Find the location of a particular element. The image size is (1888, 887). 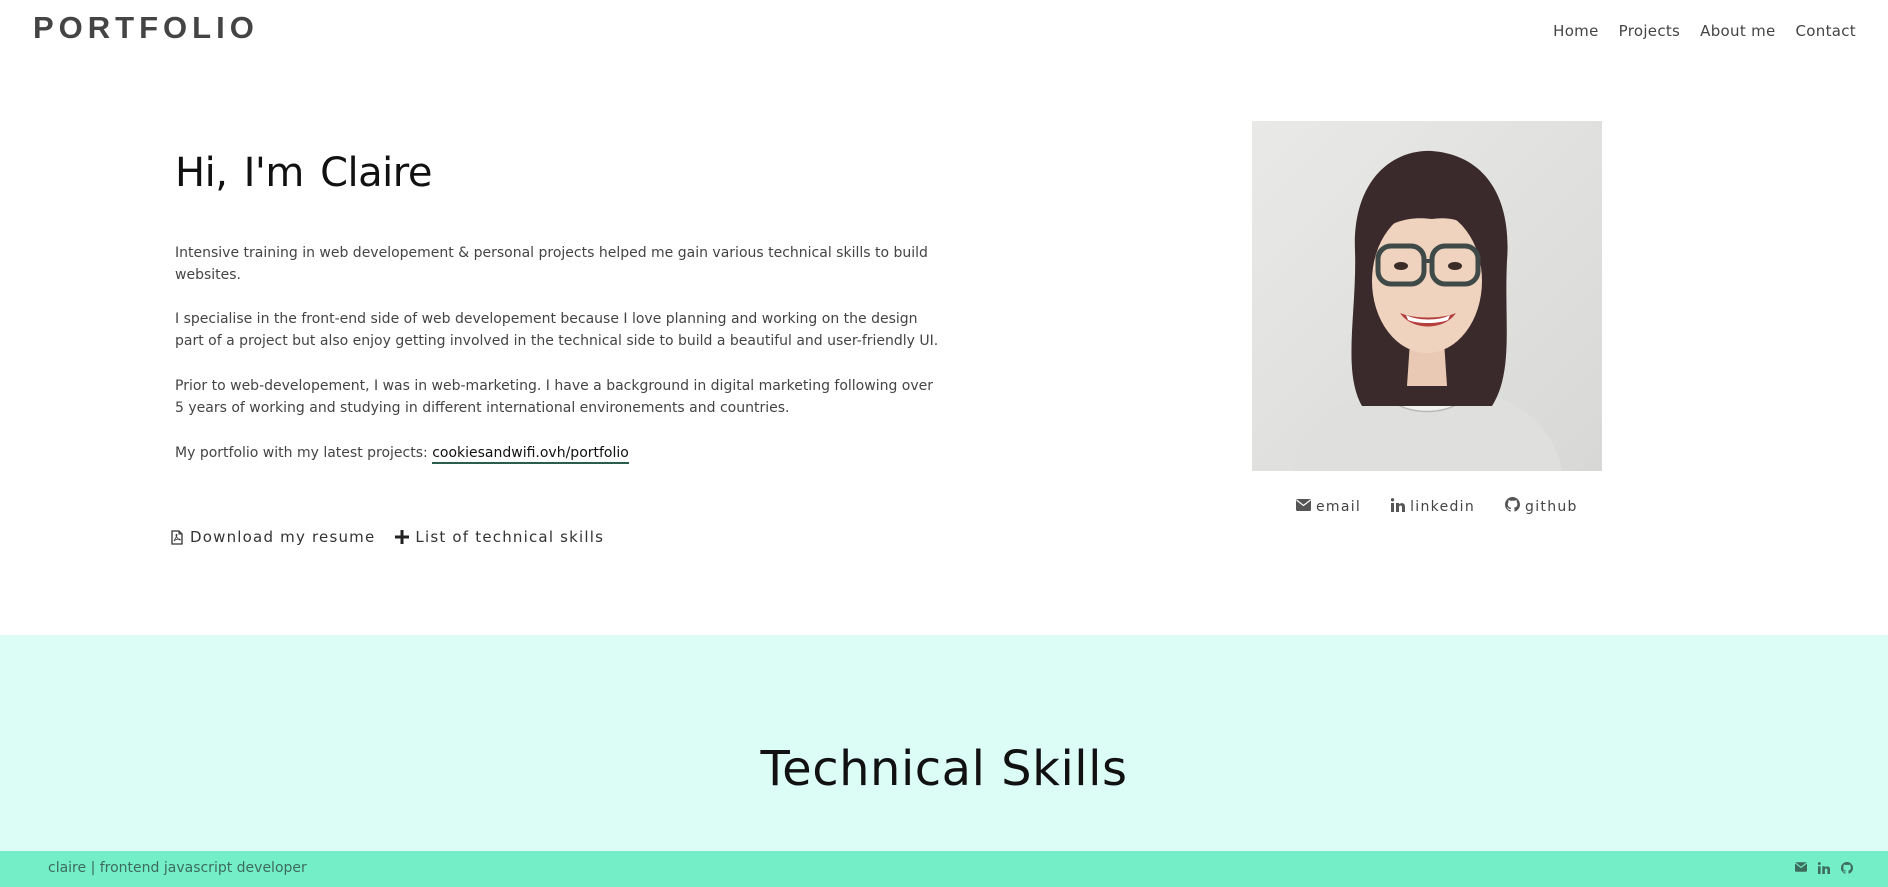

portfolio-prefix: My portfolio with my latest projects: is located at coordinates (301, 453).